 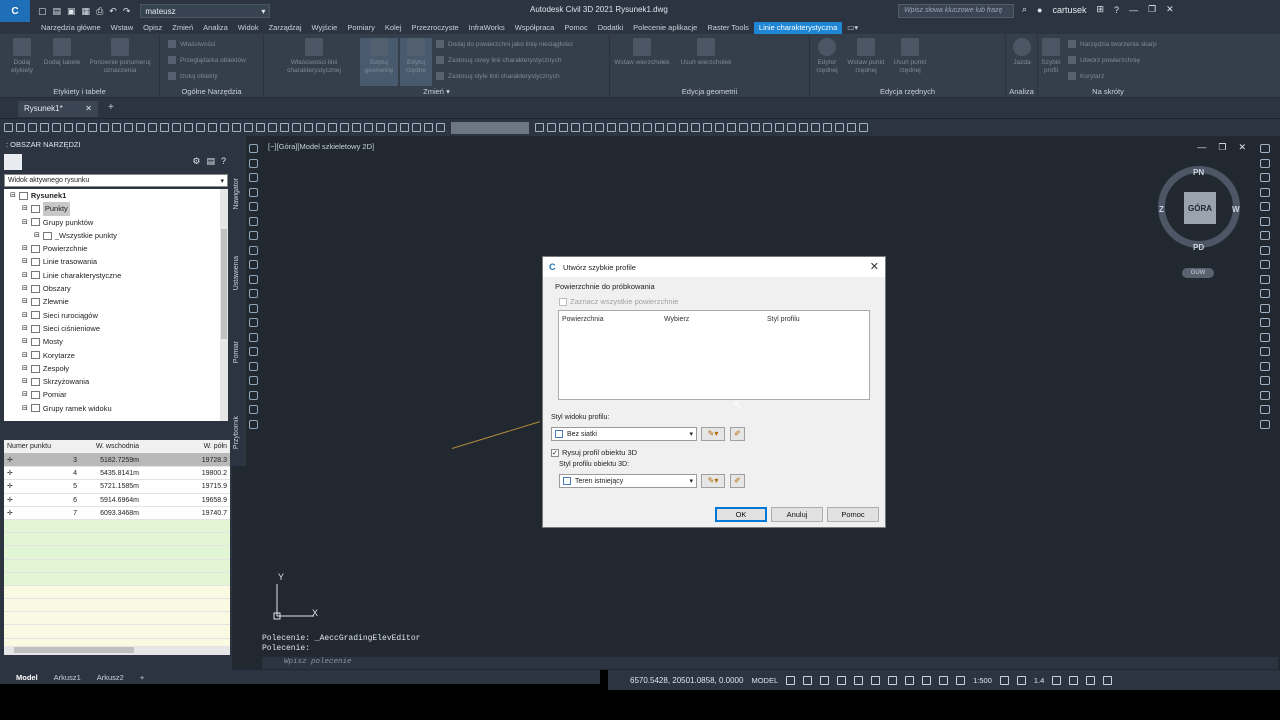 I want to click on edit-3d-style-split-button: ✎▾, so click(x=713, y=481).